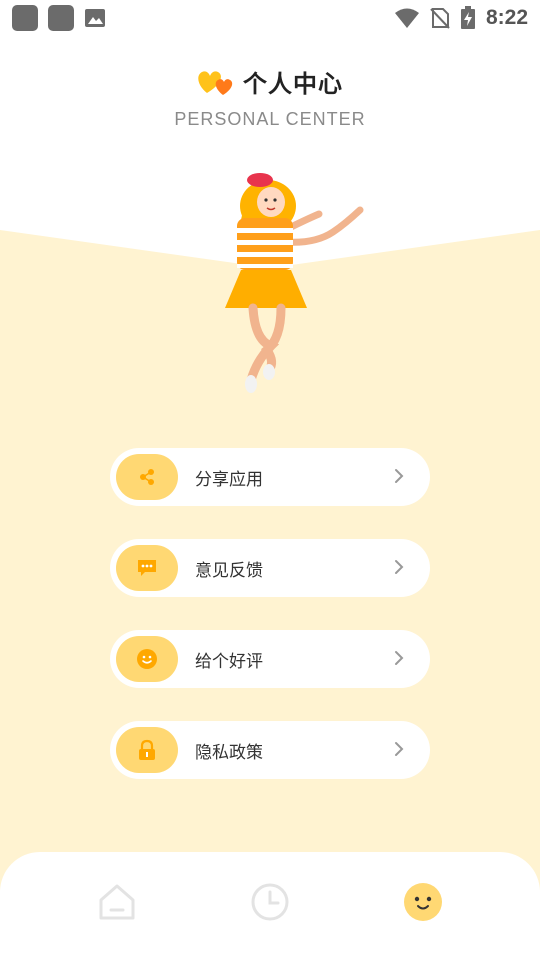  I want to click on image-icon, so click(95, 18).